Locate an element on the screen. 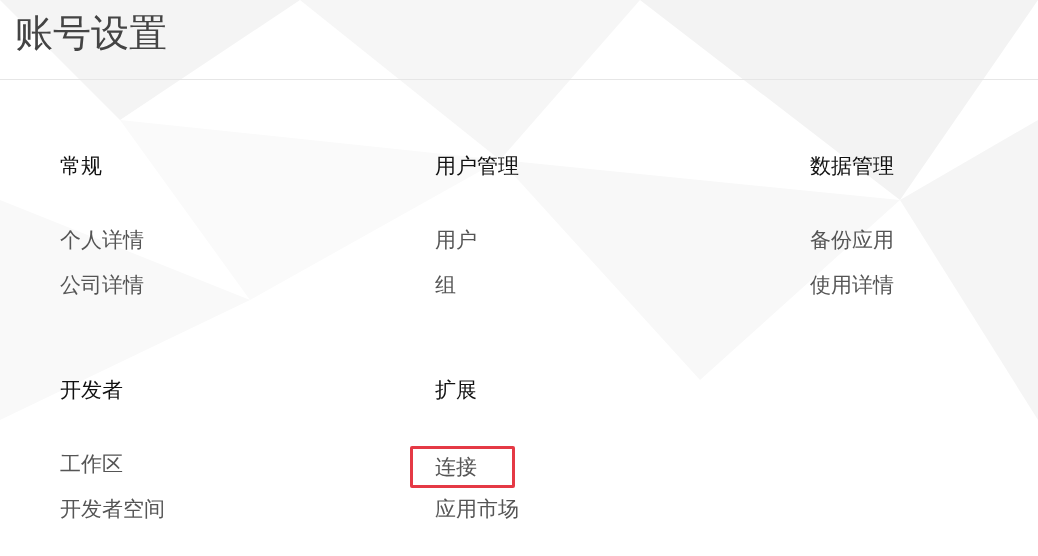 This screenshot has height=556, width=1038. section-heading: 数据管理 is located at coordinates (852, 166).